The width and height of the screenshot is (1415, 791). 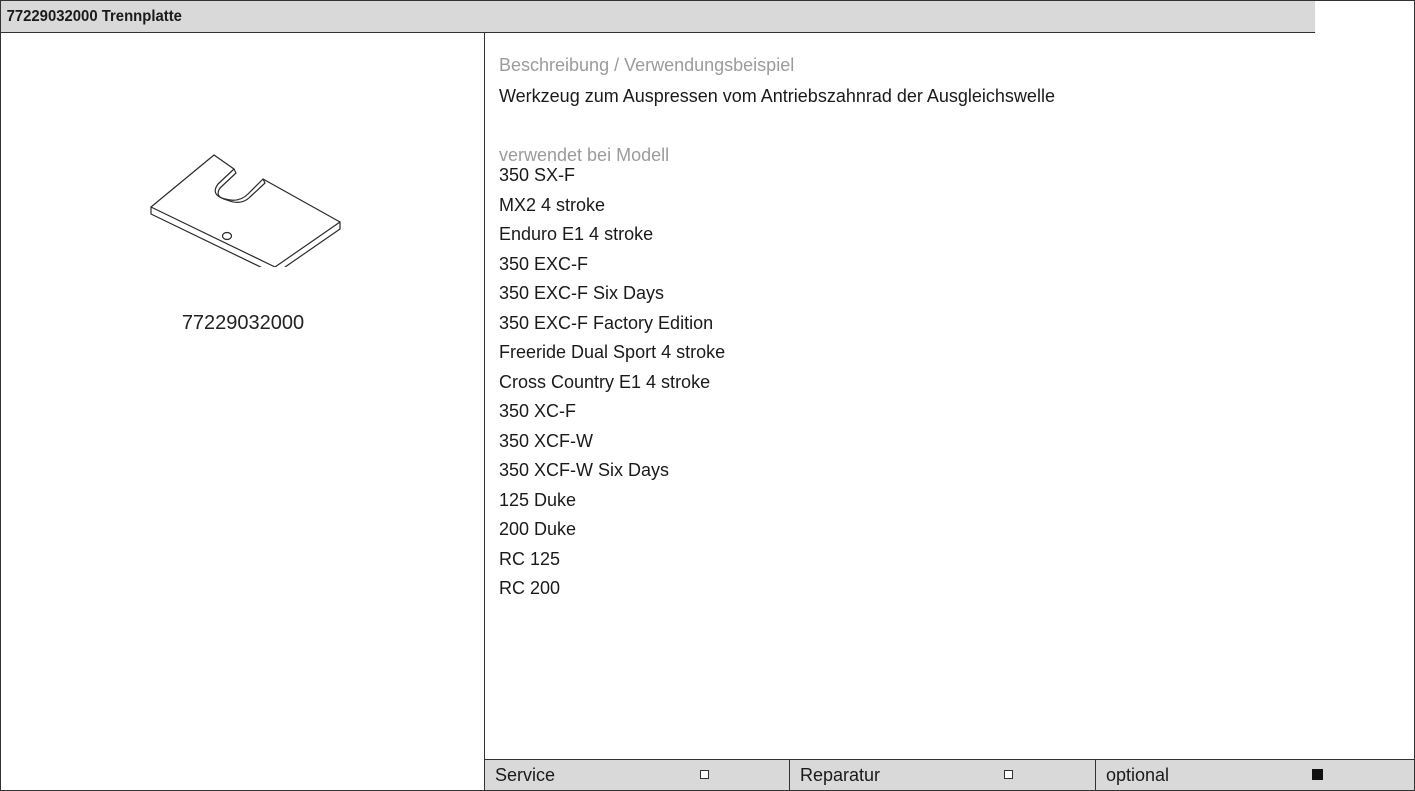 I want to click on reparatur-checkbox, so click(x=1008, y=774).